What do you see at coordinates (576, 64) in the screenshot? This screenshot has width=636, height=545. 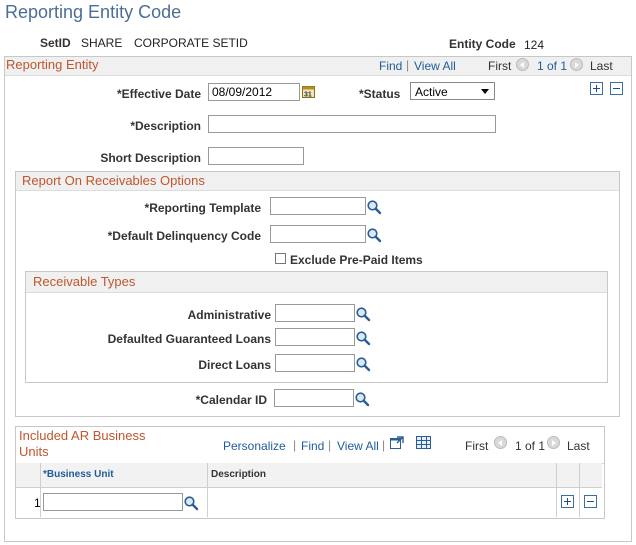 I see `next-icon` at bounding box center [576, 64].